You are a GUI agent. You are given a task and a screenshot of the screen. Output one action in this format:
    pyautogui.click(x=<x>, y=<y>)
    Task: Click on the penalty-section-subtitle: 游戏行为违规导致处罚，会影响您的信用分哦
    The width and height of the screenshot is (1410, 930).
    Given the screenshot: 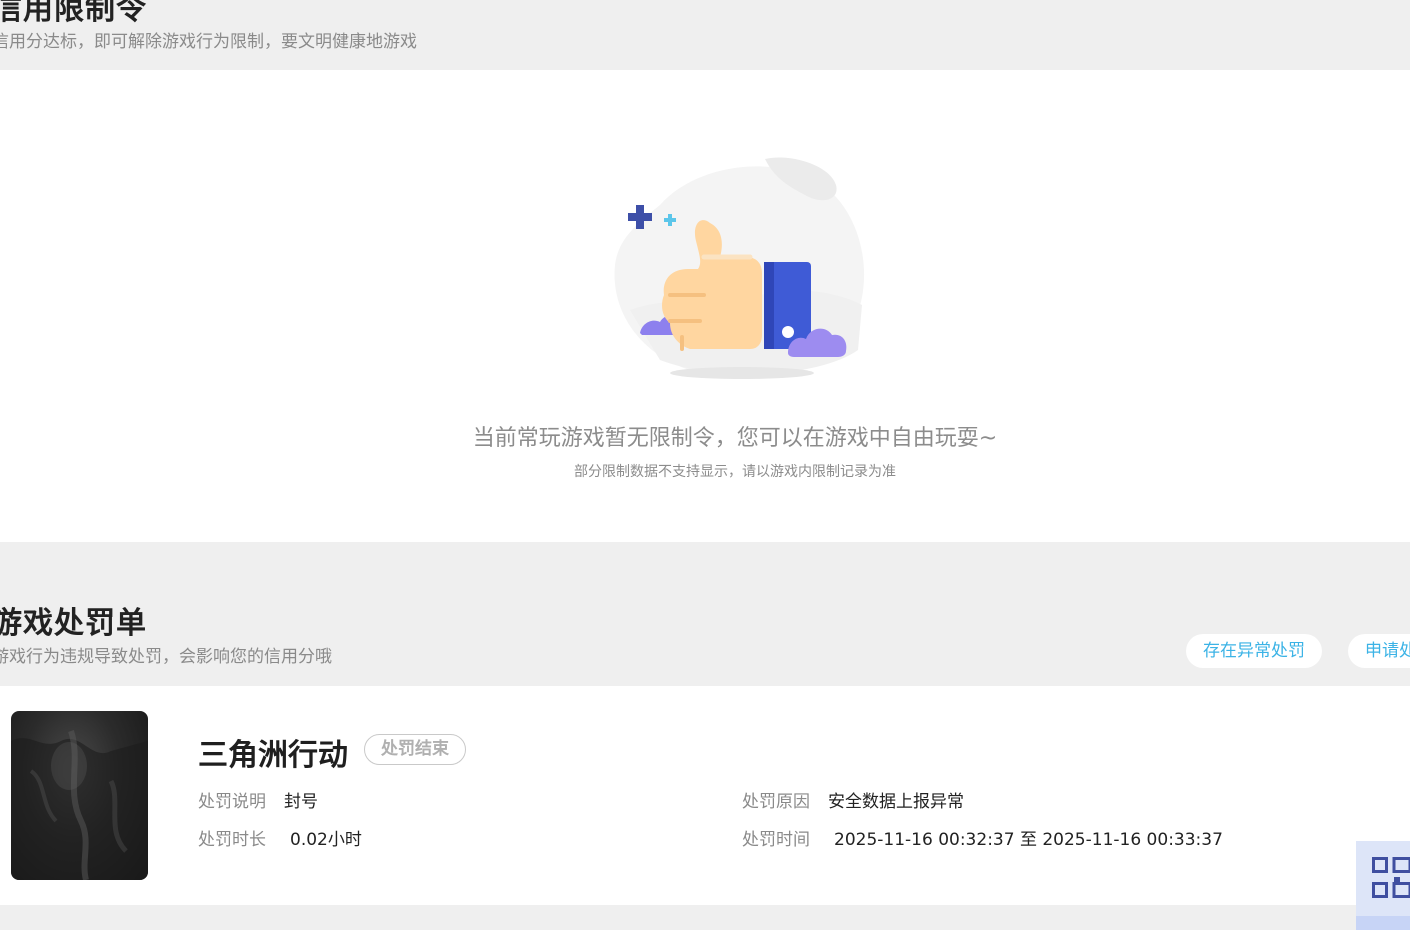 What is the action you would take?
    pyautogui.click(x=166, y=657)
    